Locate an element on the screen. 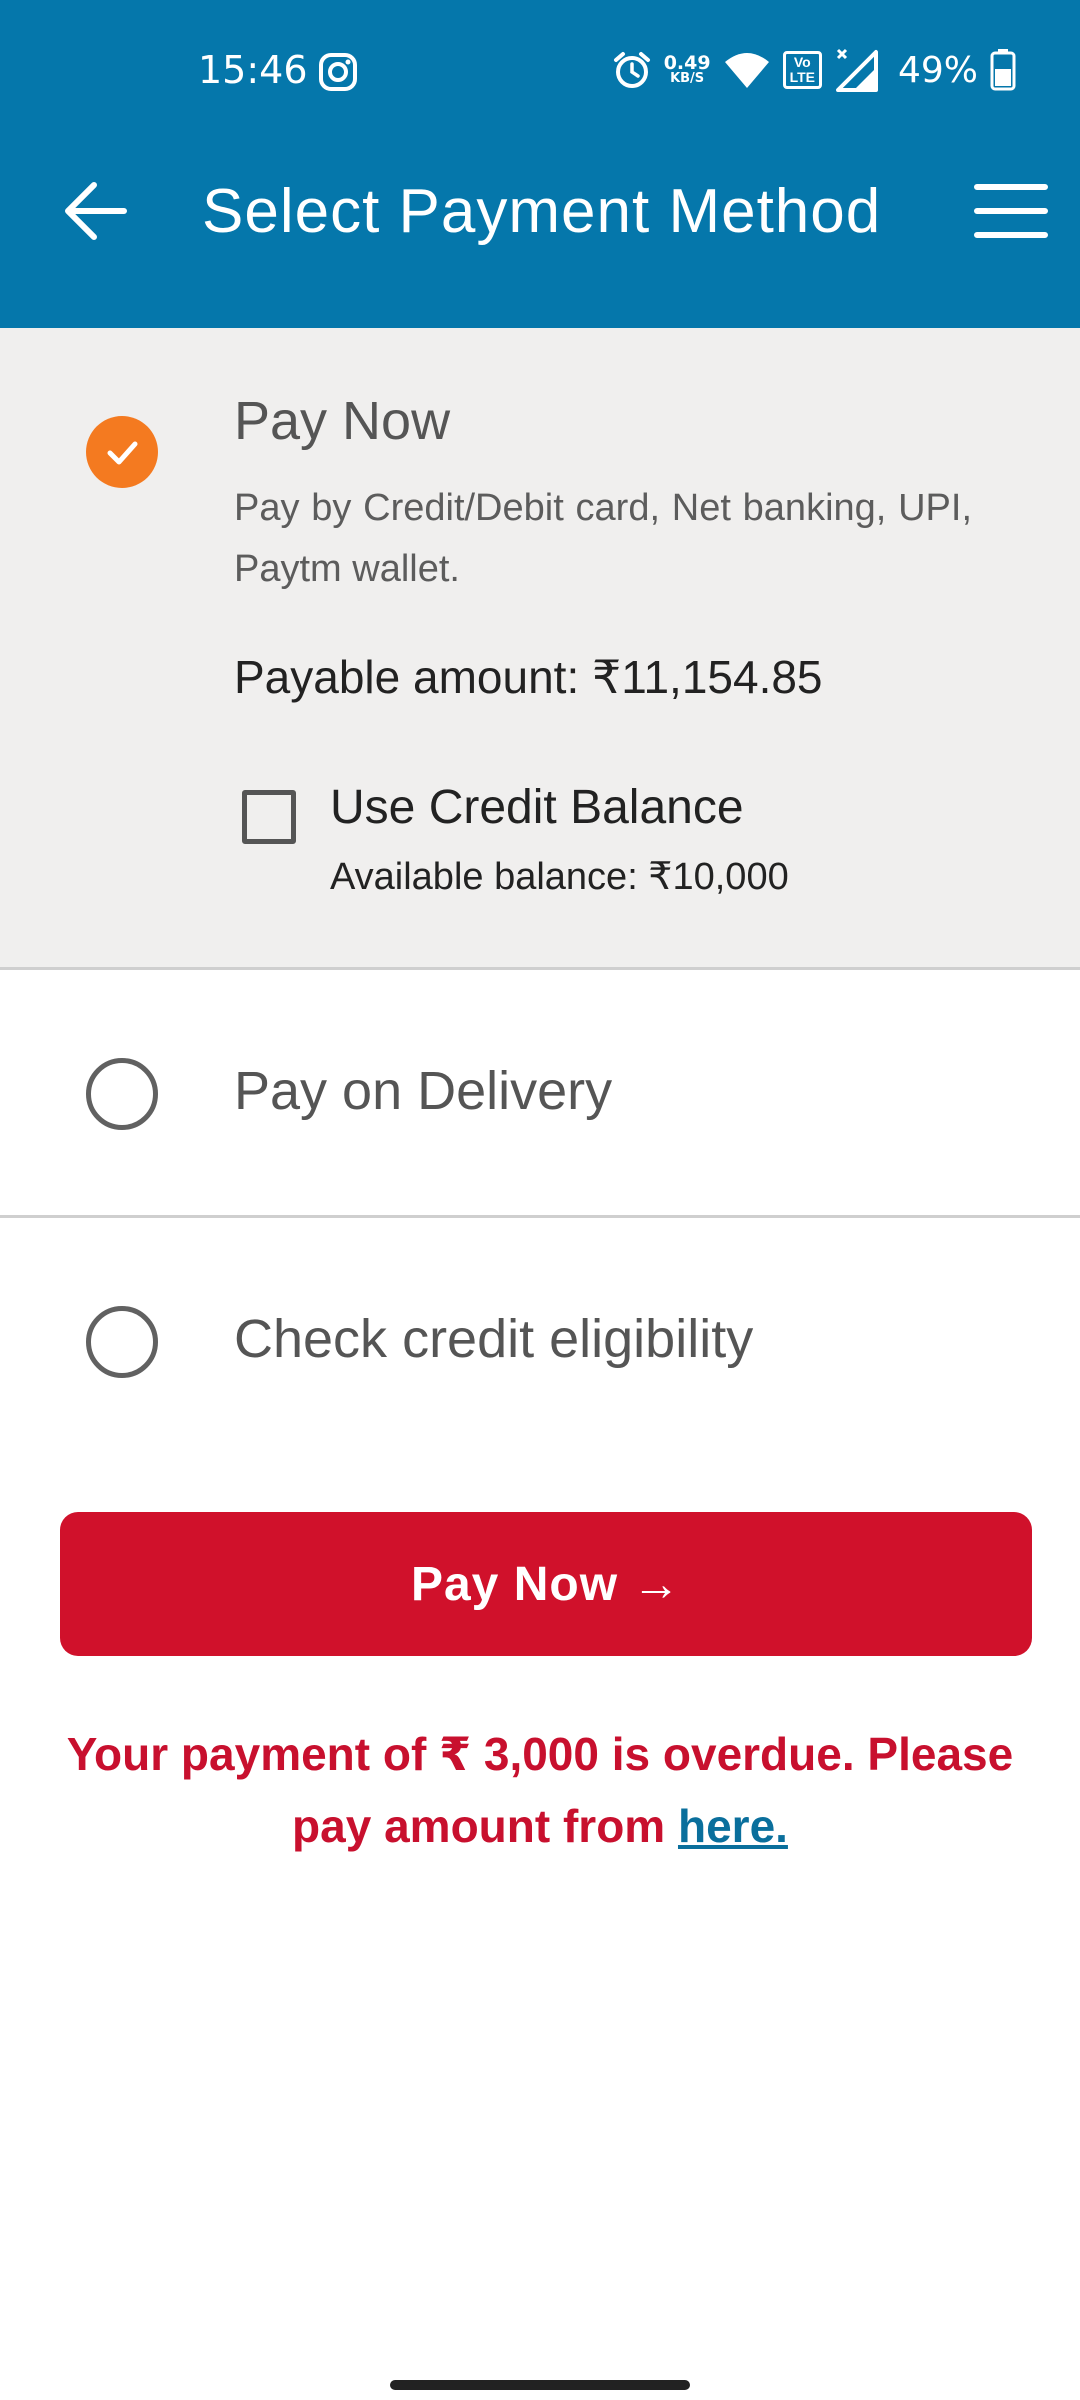 The width and height of the screenshot is (1080, 2400). title-row: Select Payment Method is located at coordinates (540, 210).